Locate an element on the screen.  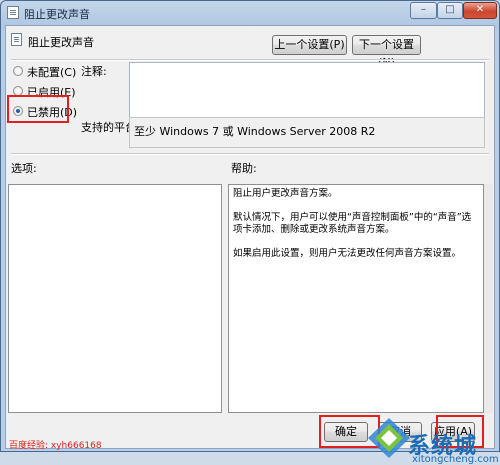
window-title: 阻止更改声音 is located at coordinates (57, 14).